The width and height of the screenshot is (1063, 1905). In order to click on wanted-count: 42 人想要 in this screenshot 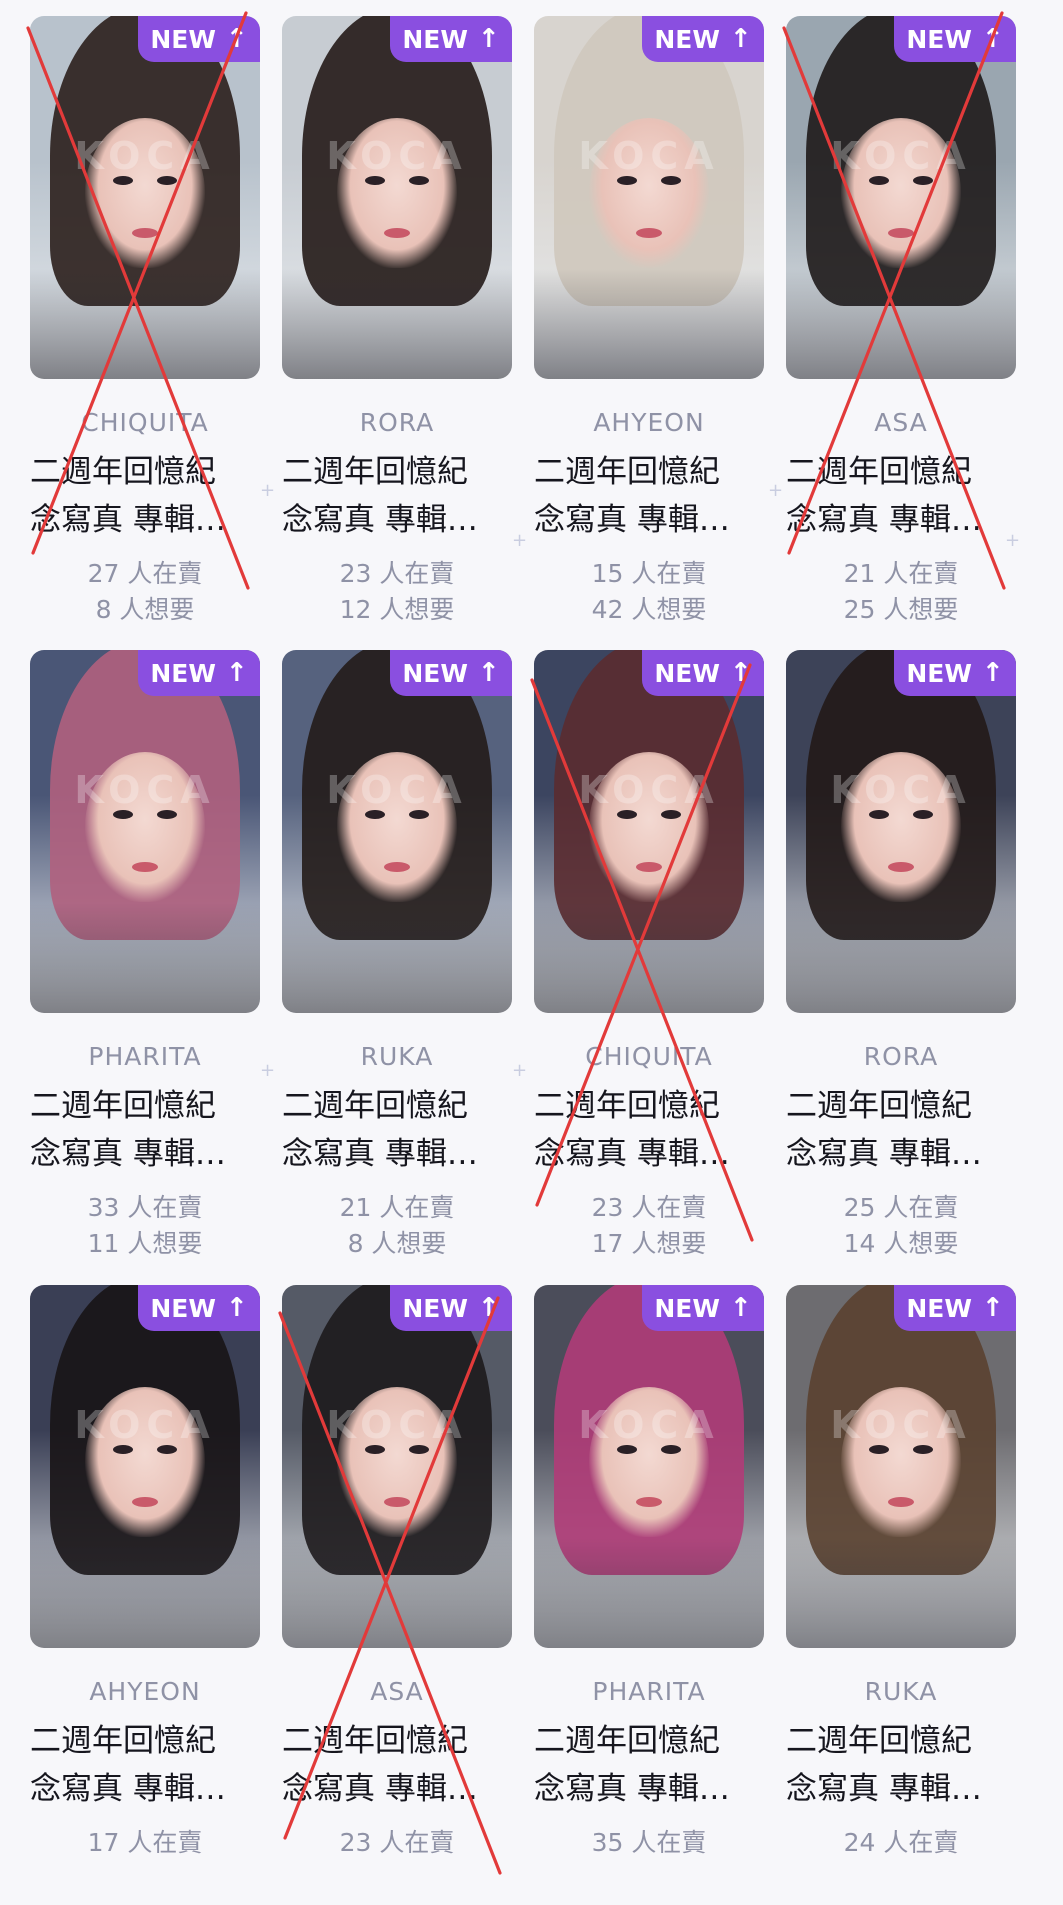, I will do `click(649, 609)`.